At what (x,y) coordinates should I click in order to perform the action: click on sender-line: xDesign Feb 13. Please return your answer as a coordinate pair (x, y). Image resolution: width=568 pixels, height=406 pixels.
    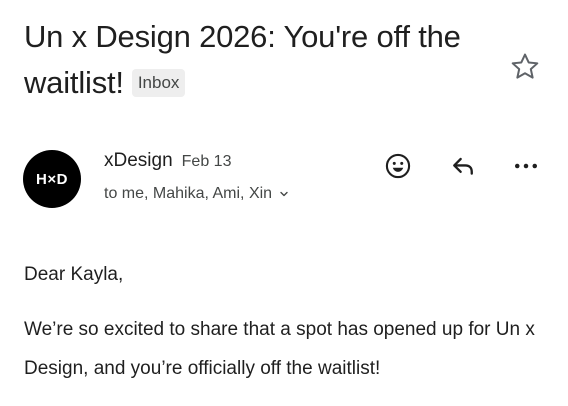
    Looking at the image, I should click on (167, 161).